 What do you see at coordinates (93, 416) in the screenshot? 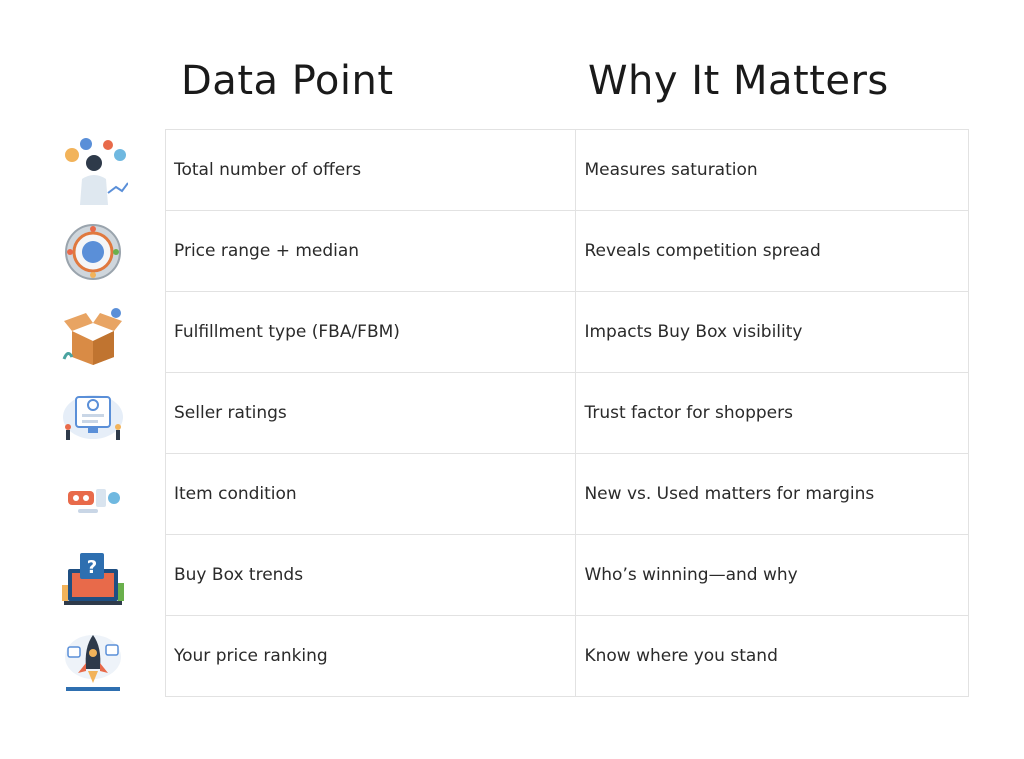
I see `rating-monitor-icon` at bounding box center [93, 416].